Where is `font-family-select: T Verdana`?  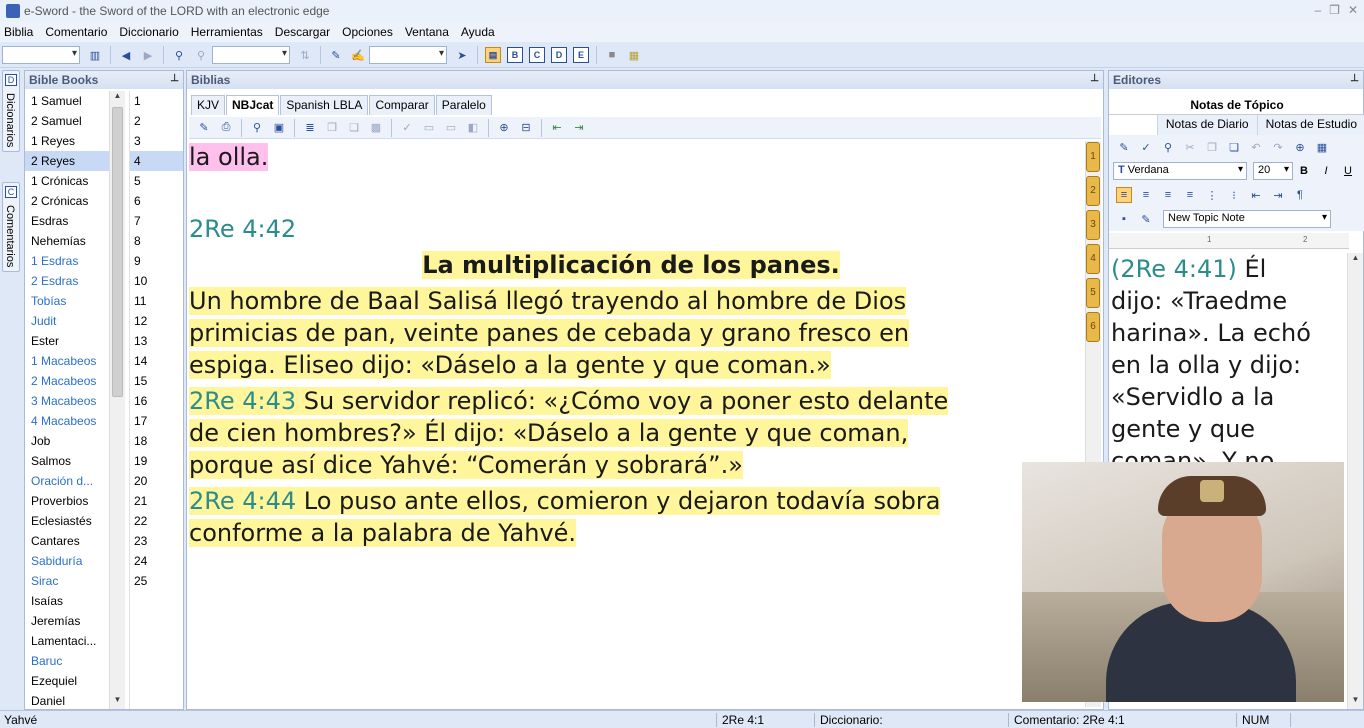 font-family-select: T Verdana is located at coordinates (1180, 171).